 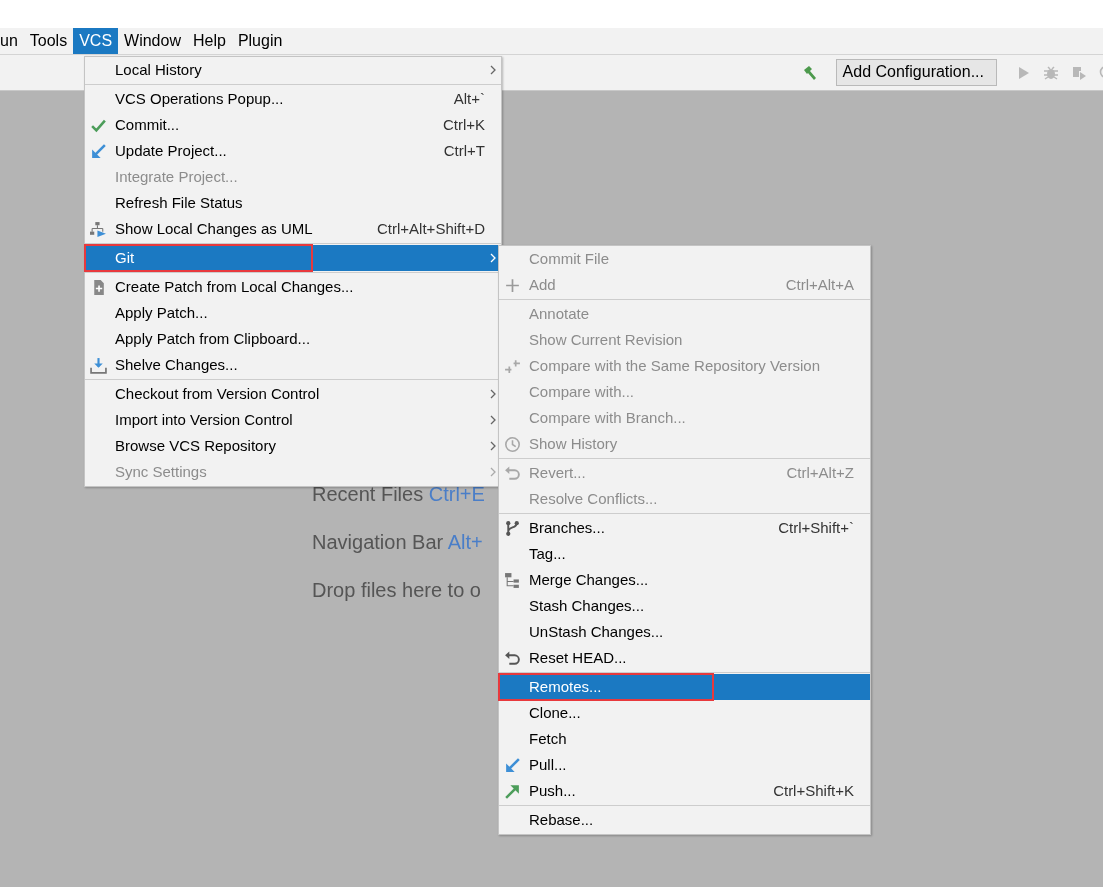 I want to click on plus-icon, so click(x=512, y=285).